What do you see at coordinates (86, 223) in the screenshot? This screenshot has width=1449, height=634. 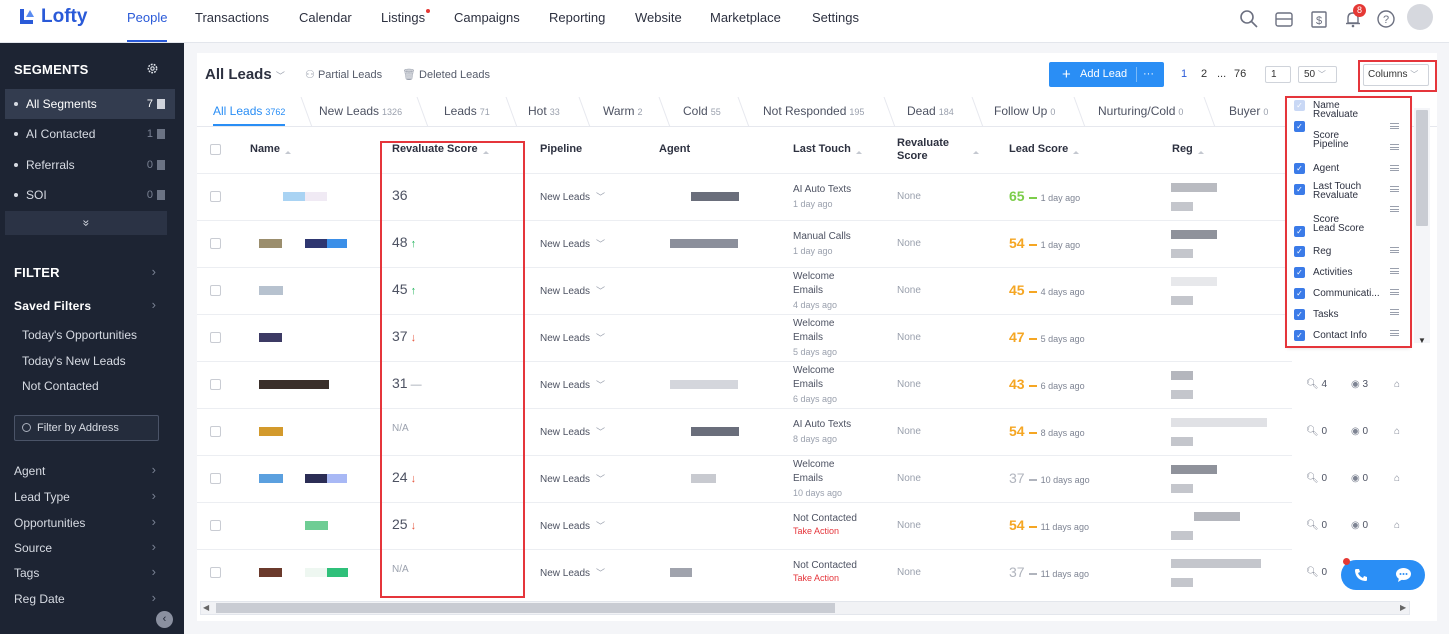 I see `expand-segments-button: »` at bounding box center [86, 223].